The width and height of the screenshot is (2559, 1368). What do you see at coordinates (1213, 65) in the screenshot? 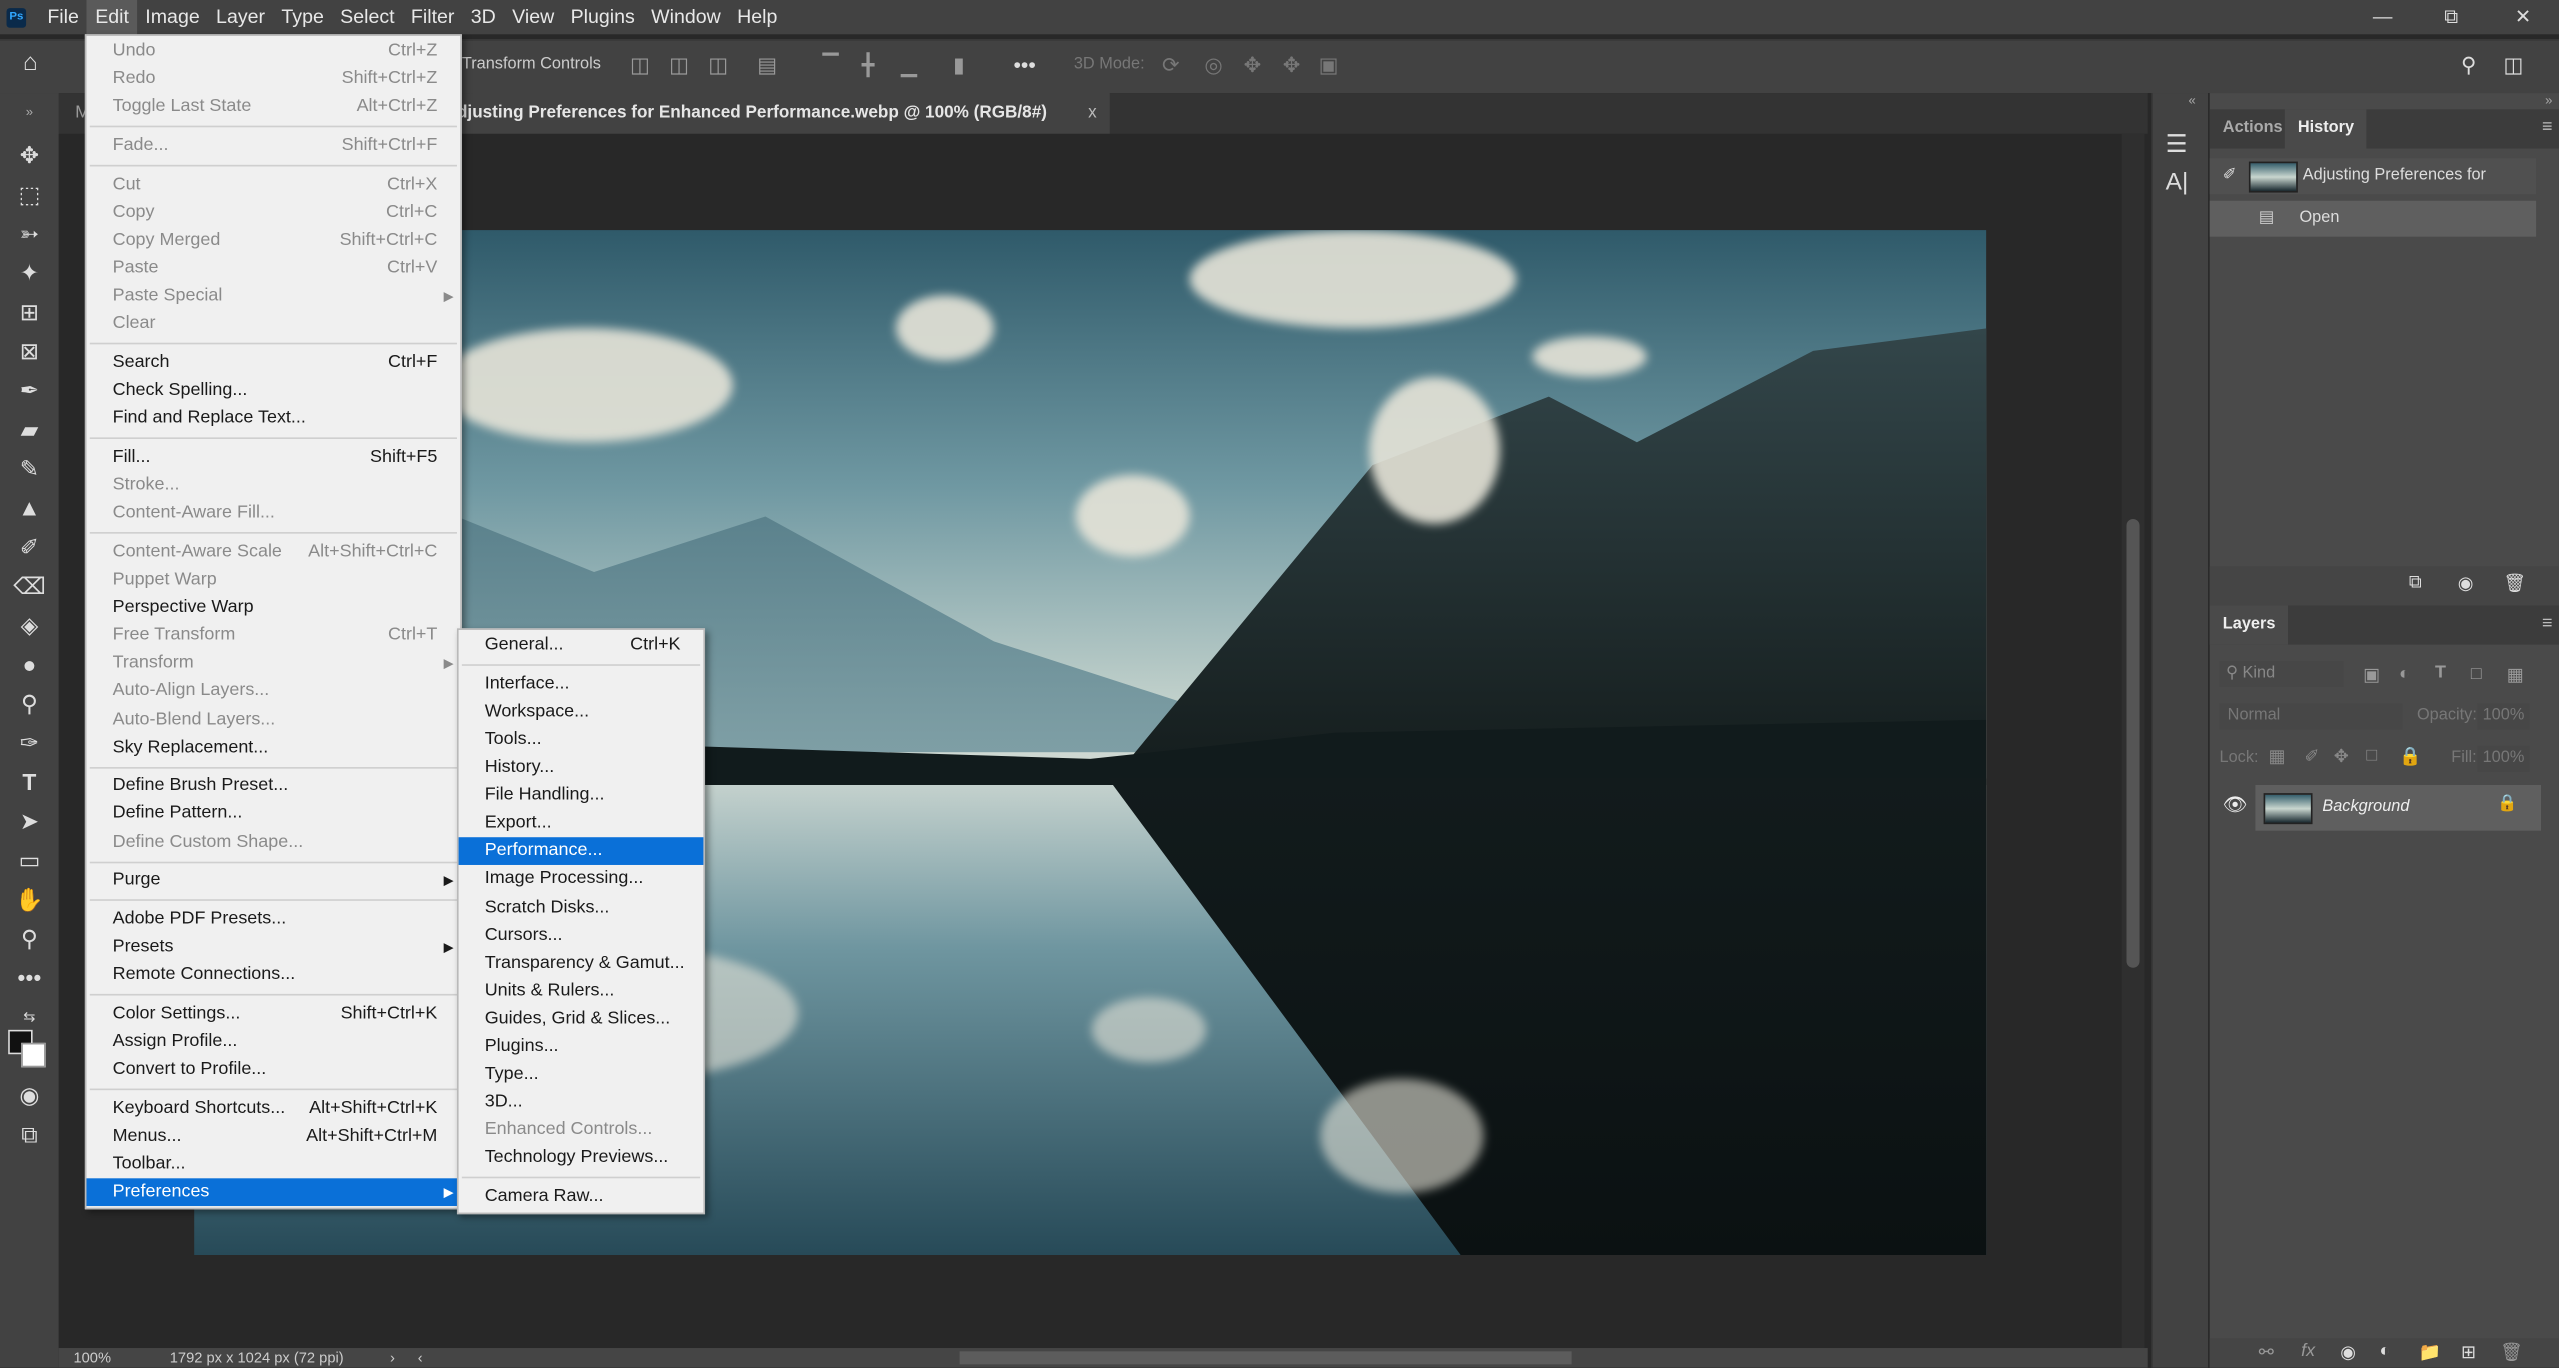
I see `3d-roll-icon: ◎` at bounding box center [1213, 65].